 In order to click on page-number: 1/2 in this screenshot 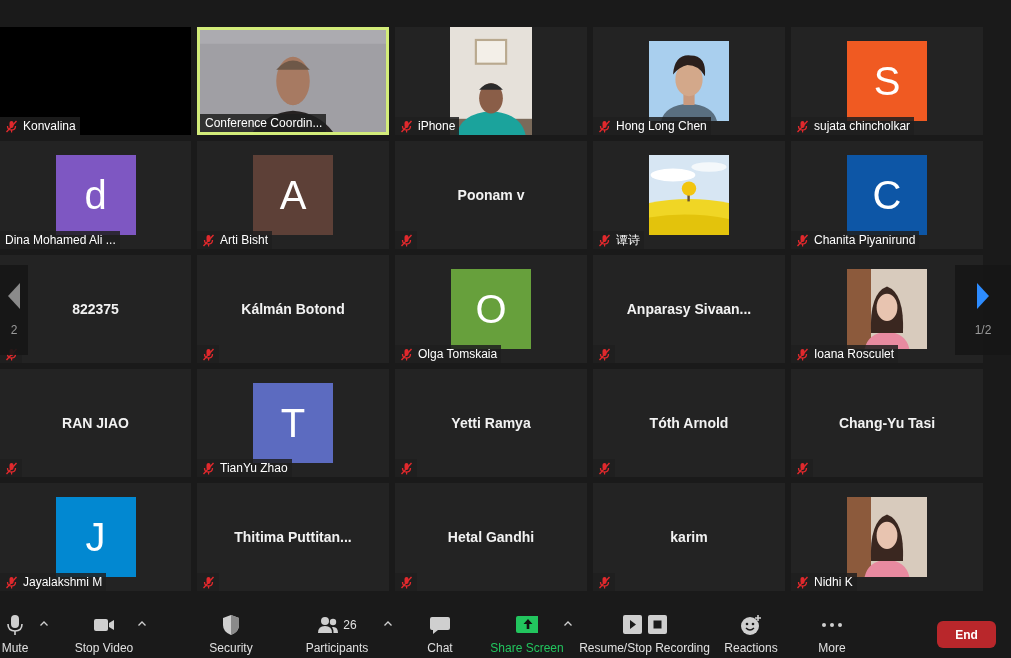, I will do `click(983, 330)`.